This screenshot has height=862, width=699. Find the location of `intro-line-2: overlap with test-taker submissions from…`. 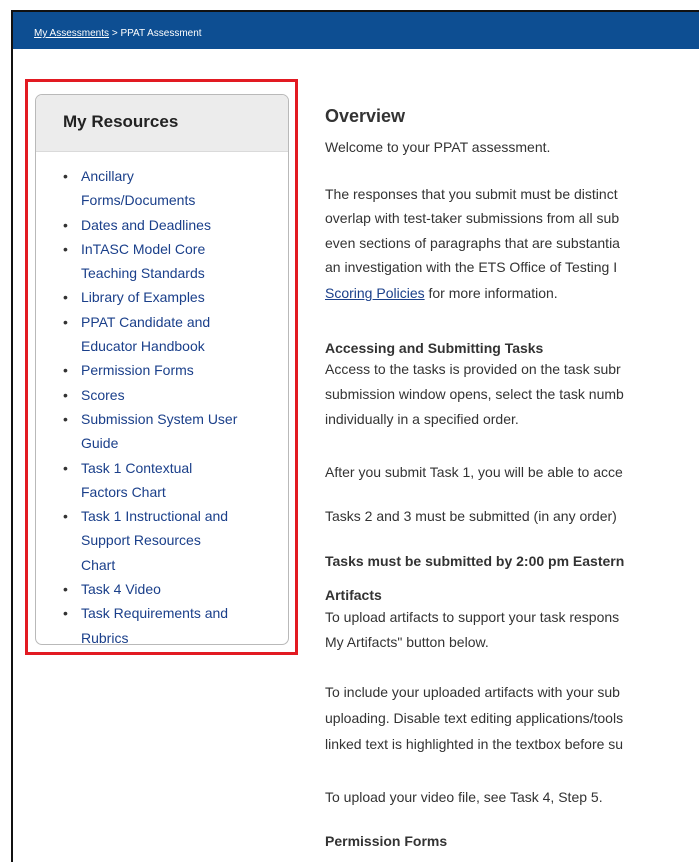

intro-line-2: overlap with test-taker submissions from… is located at coordinates (472, 218).